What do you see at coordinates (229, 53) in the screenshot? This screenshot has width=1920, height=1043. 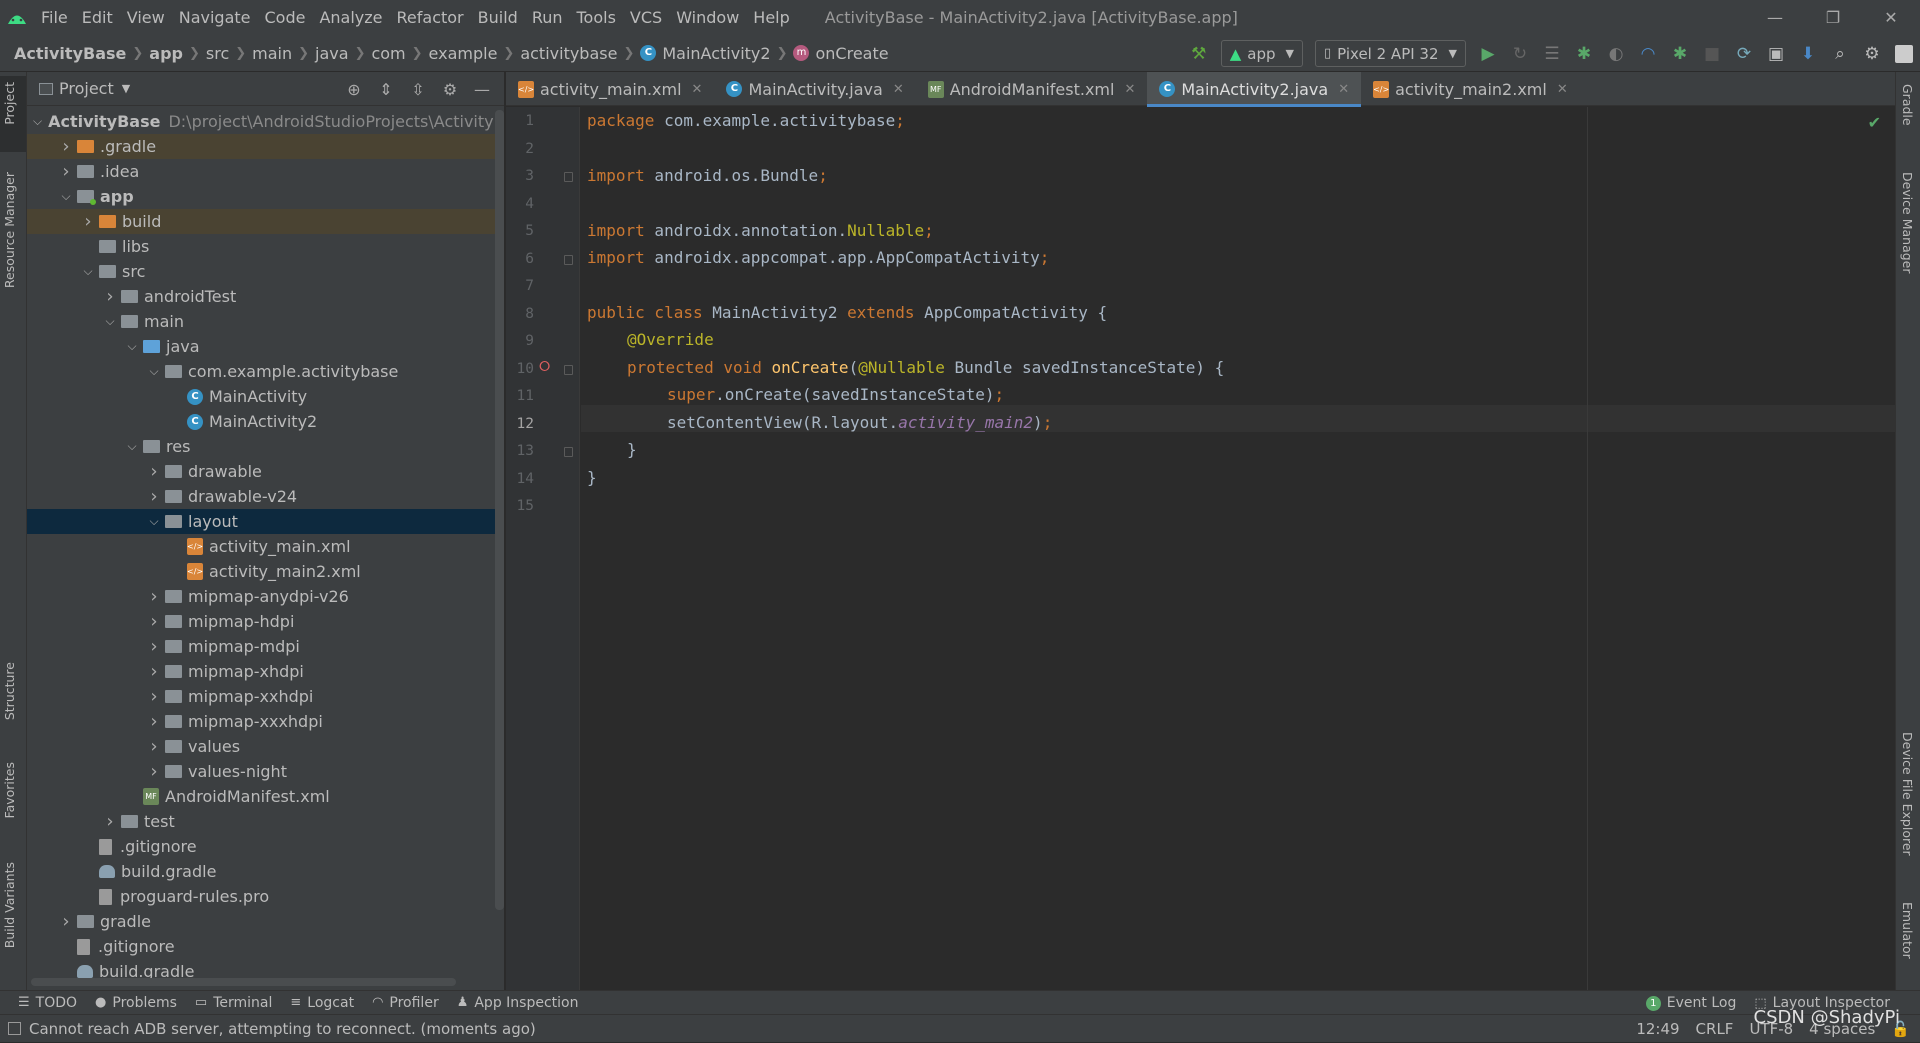 I see `breadcrumb-item: src ❯` at bounding box center [229, 53].